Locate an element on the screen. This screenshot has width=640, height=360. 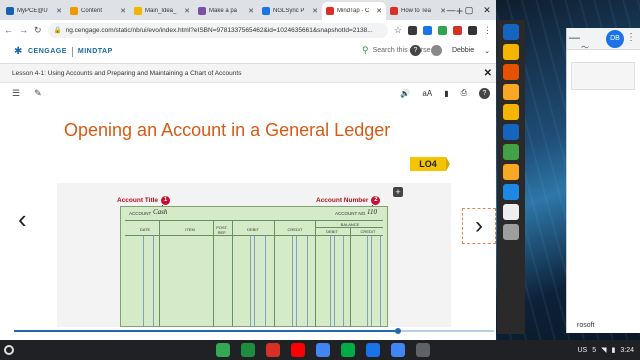
gmail-icon is located at coordinates (273, 350).